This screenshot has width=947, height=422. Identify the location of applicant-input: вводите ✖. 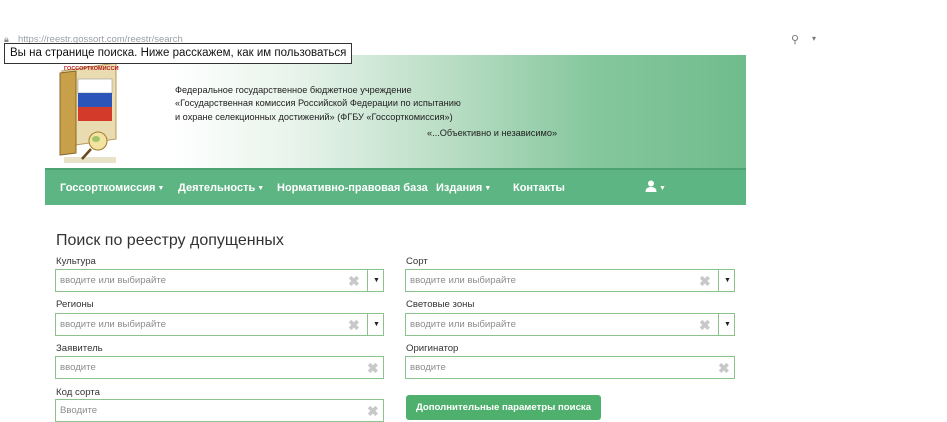
(219, 367).